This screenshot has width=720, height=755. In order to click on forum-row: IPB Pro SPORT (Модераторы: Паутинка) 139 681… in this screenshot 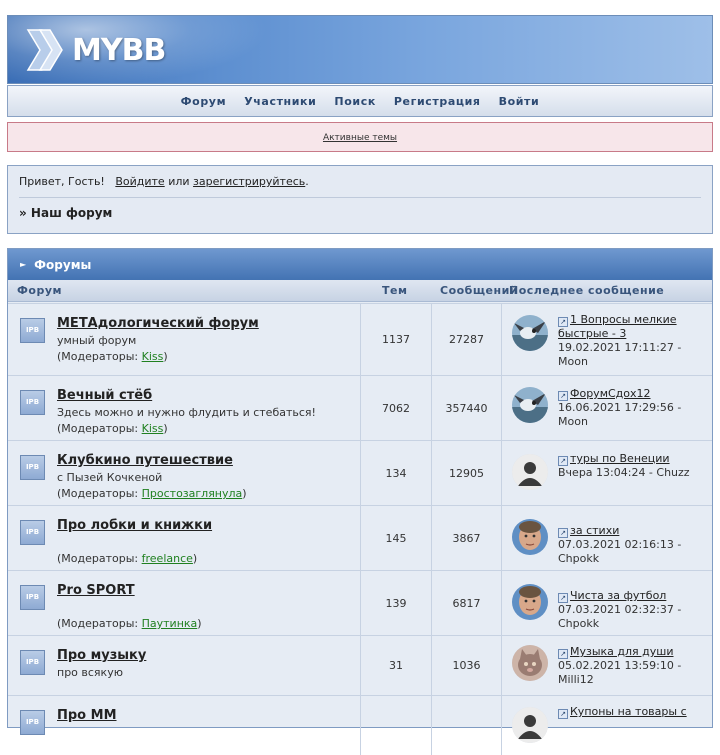, I will do `click(360, 602)`.